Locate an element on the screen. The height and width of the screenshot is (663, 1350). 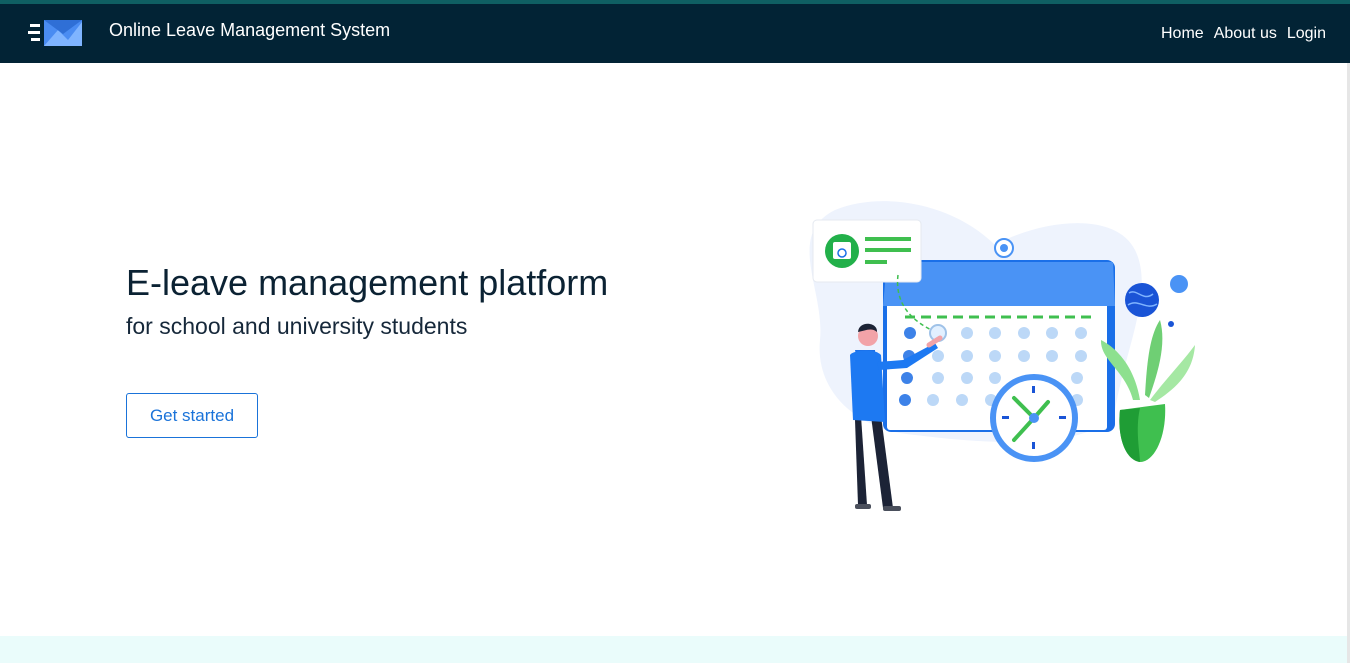
globe-icon is located at coordinates (1142, 300).